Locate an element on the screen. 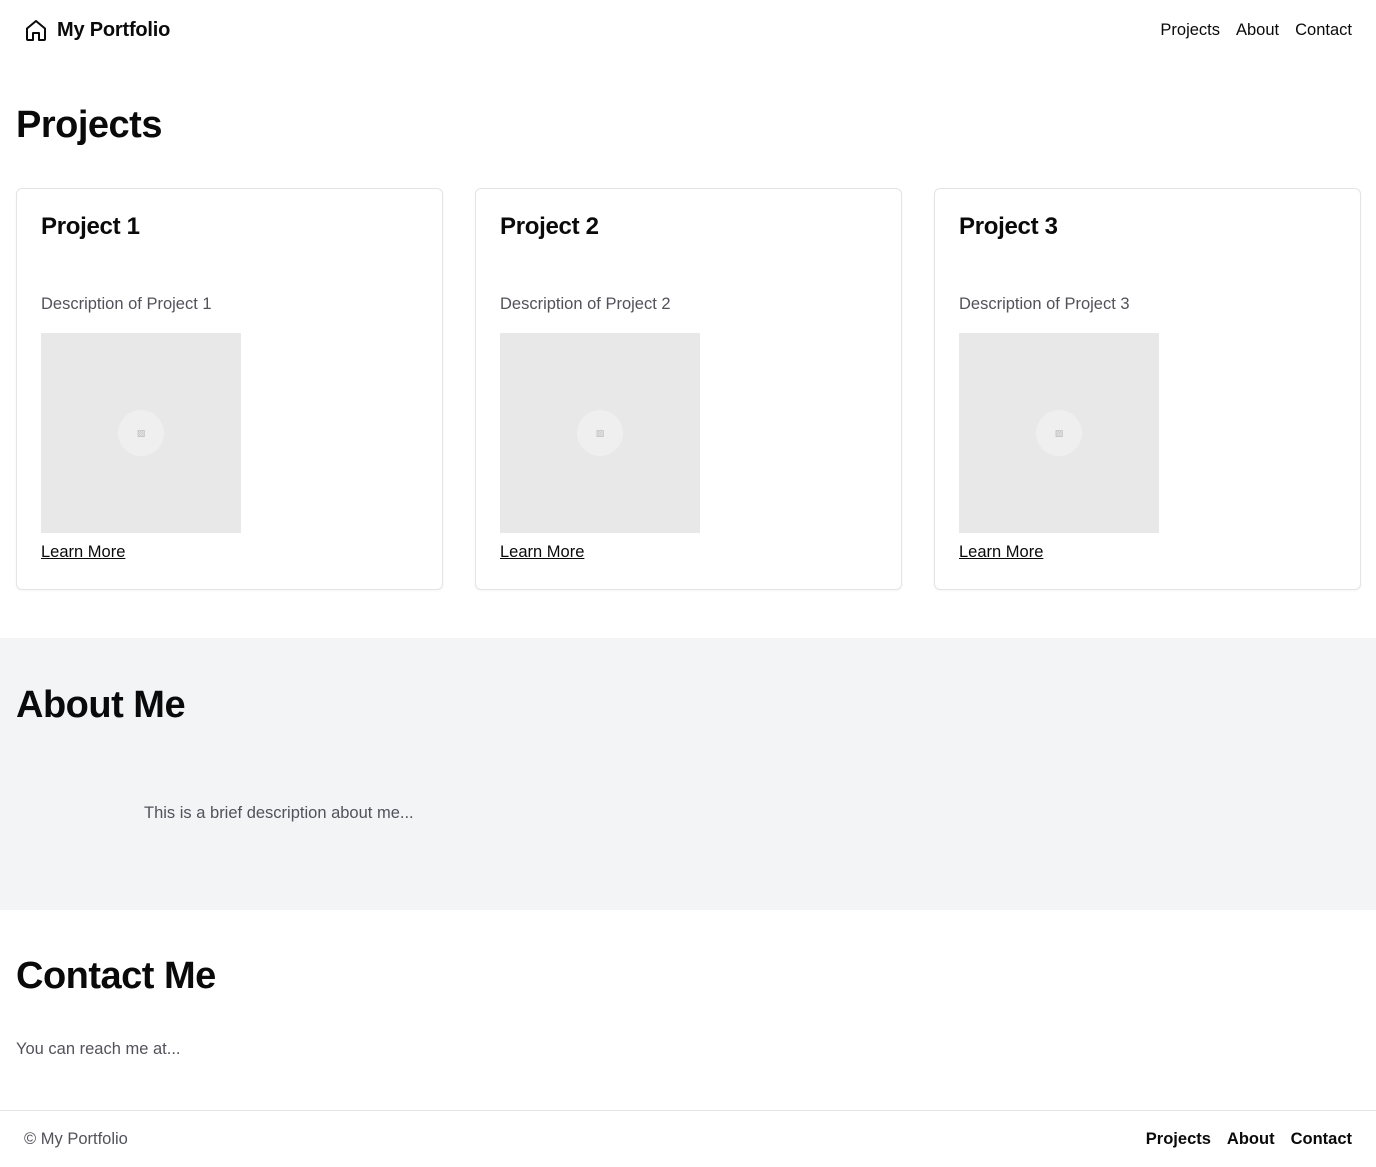  nav-link-about: About is located at coordinates (1257, 30).